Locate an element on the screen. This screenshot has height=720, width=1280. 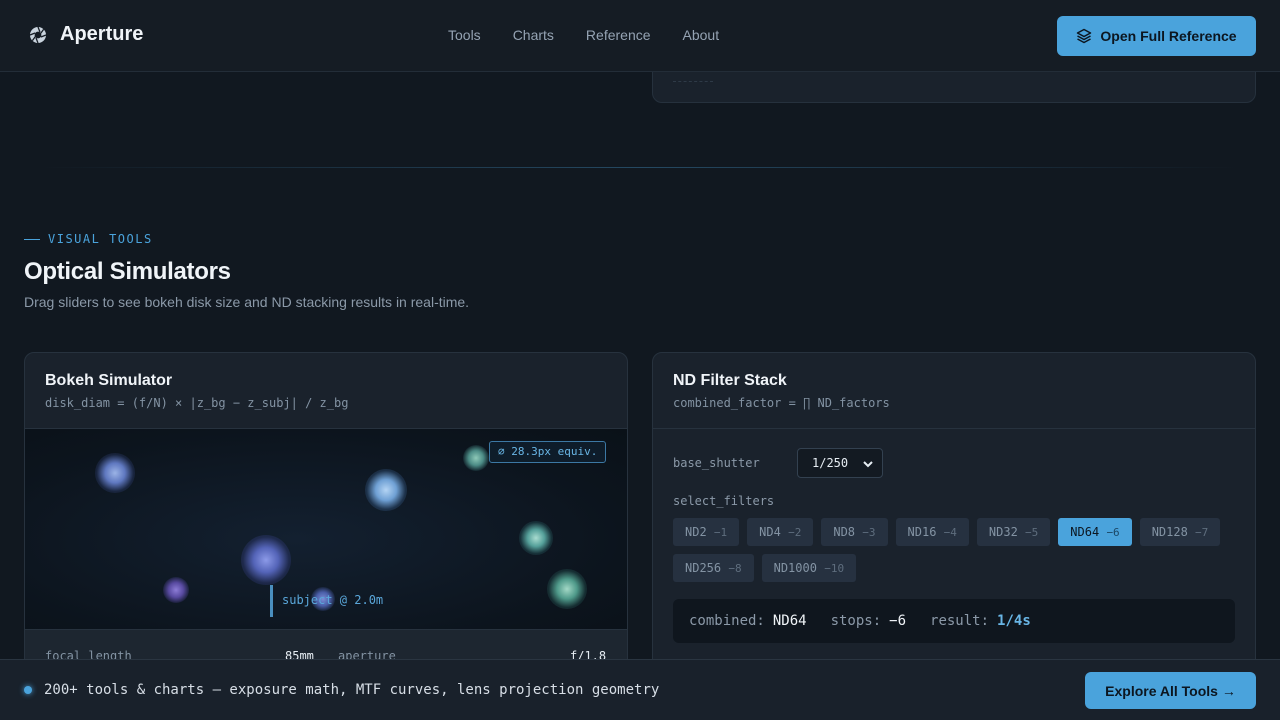
base-shutter-label: base_shutter is located at coordinates (716, 463).